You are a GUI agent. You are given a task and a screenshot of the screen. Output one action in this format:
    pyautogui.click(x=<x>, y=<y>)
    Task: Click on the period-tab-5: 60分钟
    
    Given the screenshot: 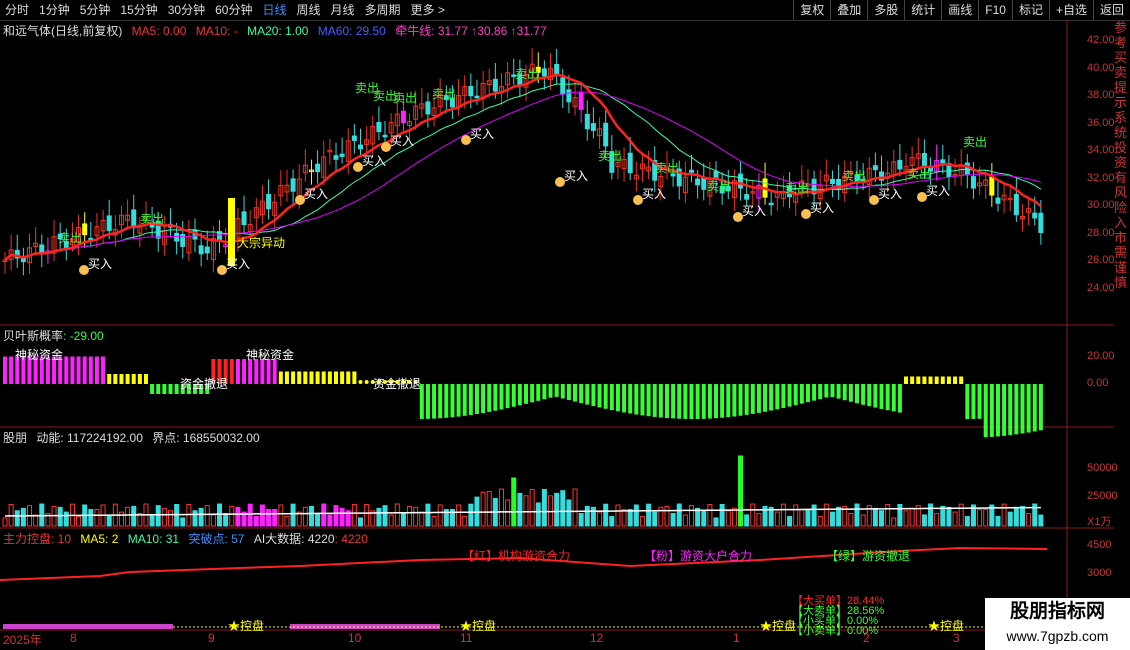 What is the action you would take?
    pyautogui.click(x=233, y=10)
    